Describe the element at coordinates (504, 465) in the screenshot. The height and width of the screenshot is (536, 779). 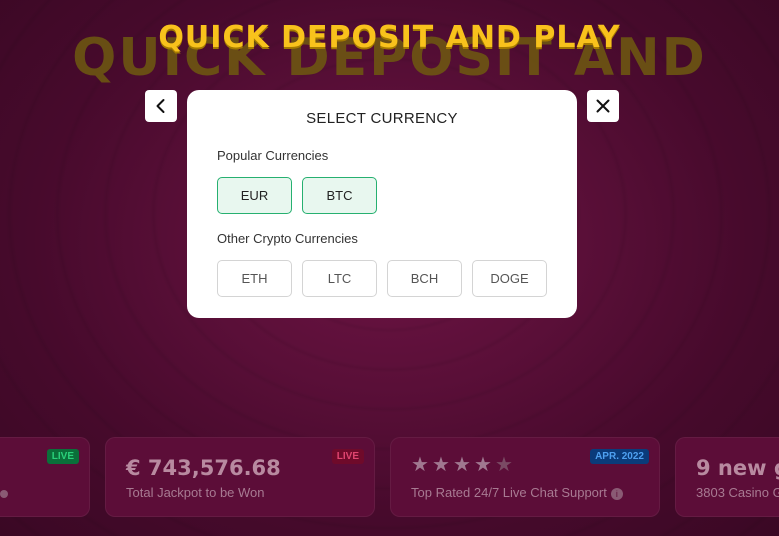
I see `star-empty-icon: ★` at that location.